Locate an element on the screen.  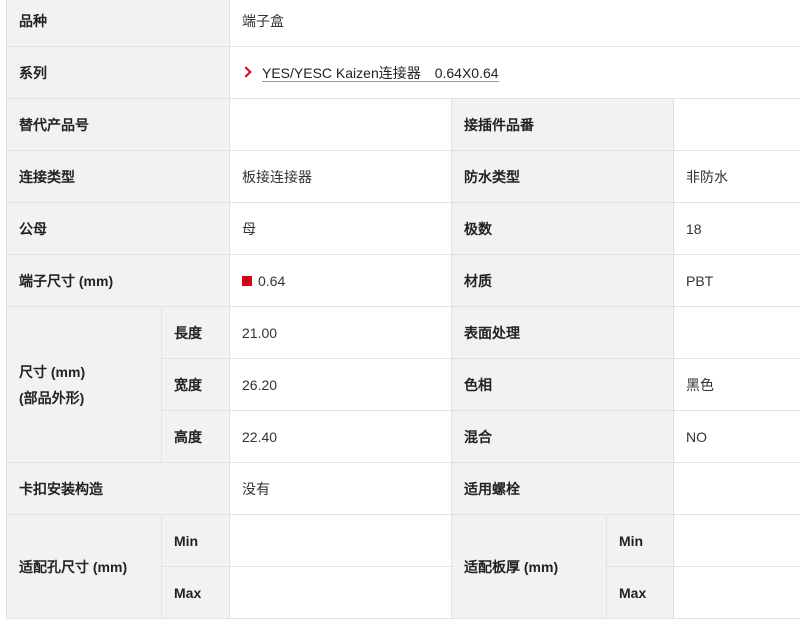
poles-label: 极数 is located at coordinates (562, 228).